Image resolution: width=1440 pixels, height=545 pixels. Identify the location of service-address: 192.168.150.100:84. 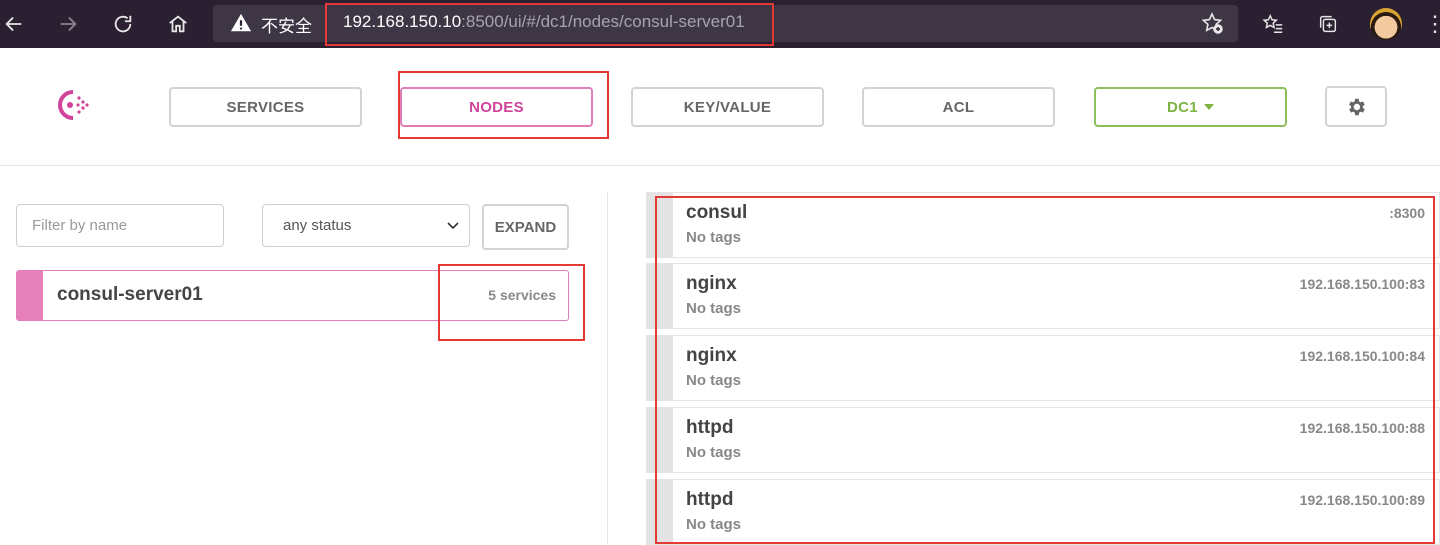
(1362, 356).